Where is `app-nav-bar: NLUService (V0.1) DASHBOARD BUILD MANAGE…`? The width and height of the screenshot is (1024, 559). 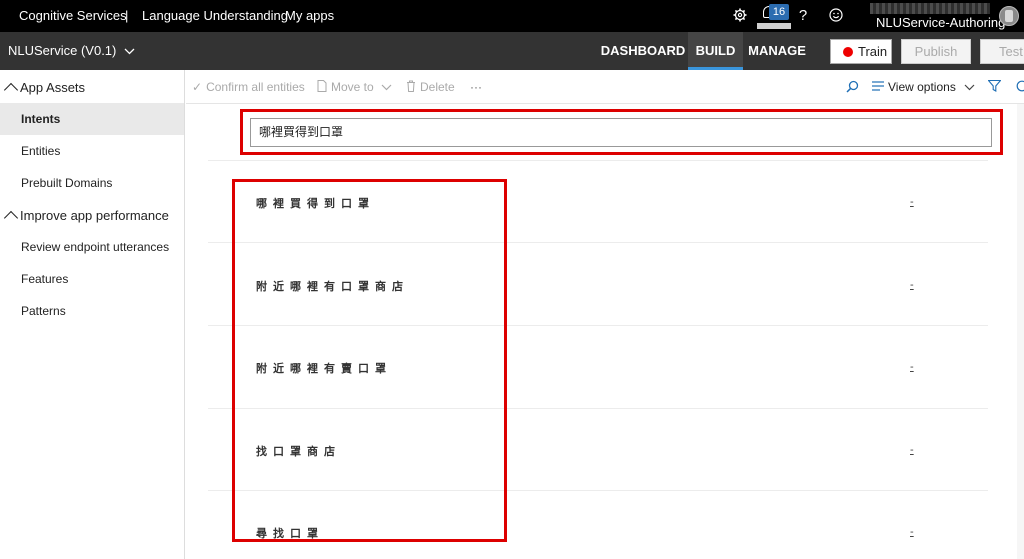 app-nav-bar: NLUService (V0.1) DASHBOARD BUILD MANAGE… is located at coordinates (512, 51).